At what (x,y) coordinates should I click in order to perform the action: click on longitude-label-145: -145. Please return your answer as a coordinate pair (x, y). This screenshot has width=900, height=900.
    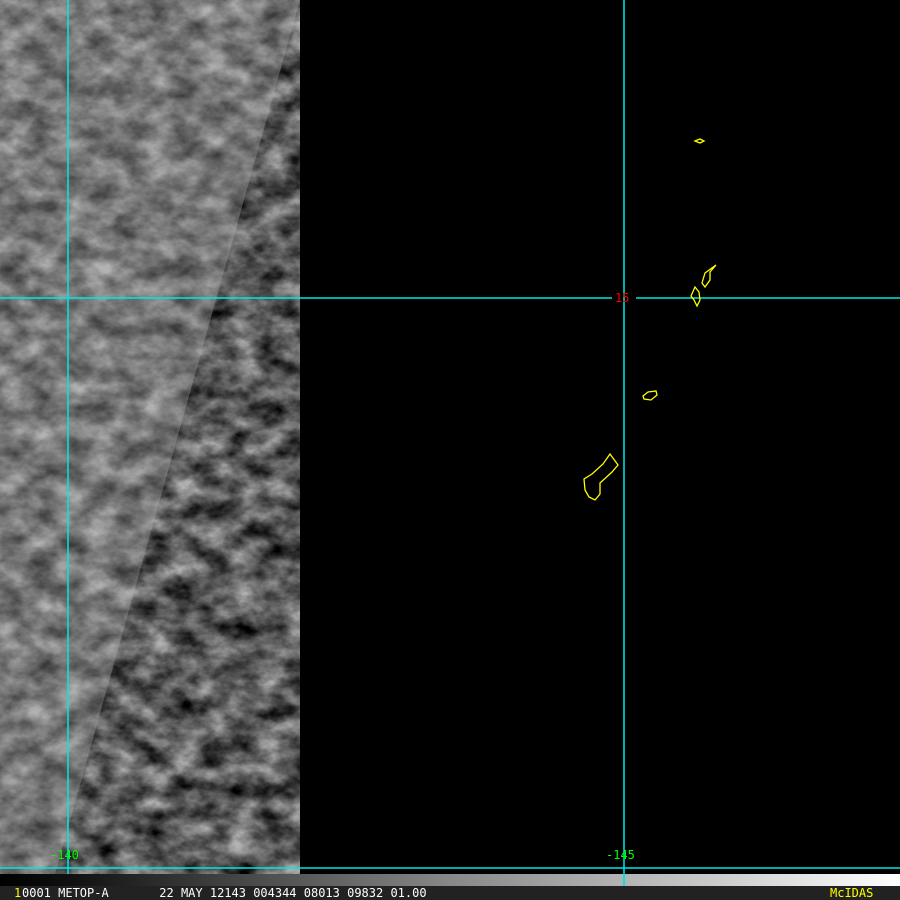
    Looking at the image, I should click on (620, 855).